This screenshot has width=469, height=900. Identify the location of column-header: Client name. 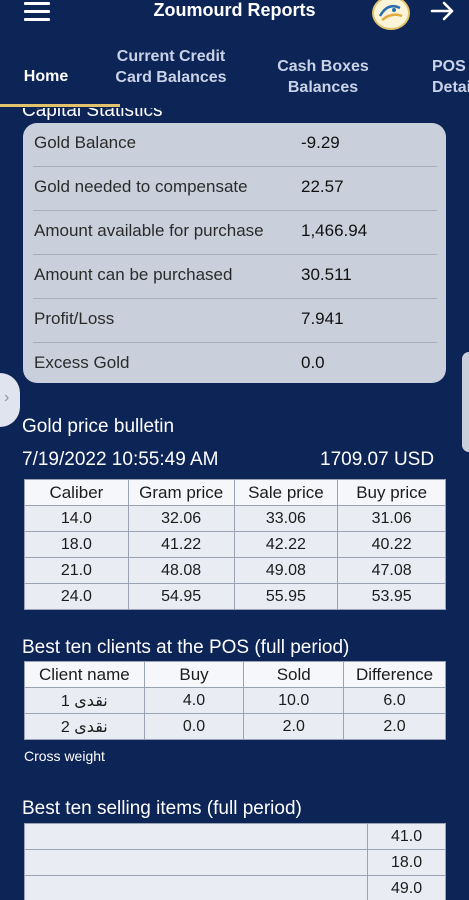
(84, 674).